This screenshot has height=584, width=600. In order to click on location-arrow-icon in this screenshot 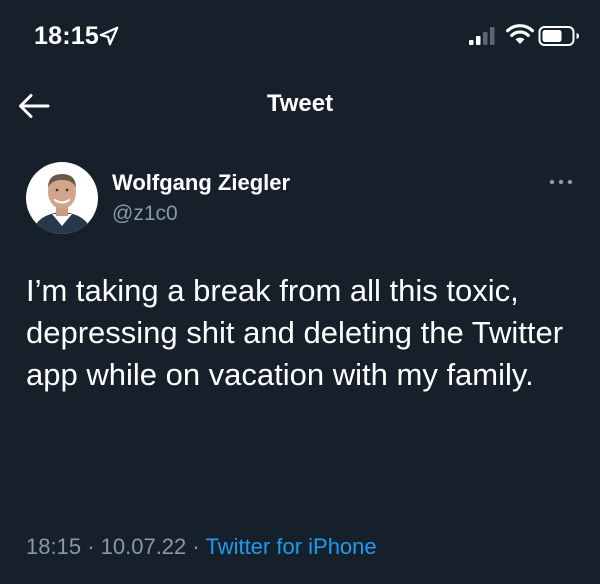, I will do `click(109, 36)`.